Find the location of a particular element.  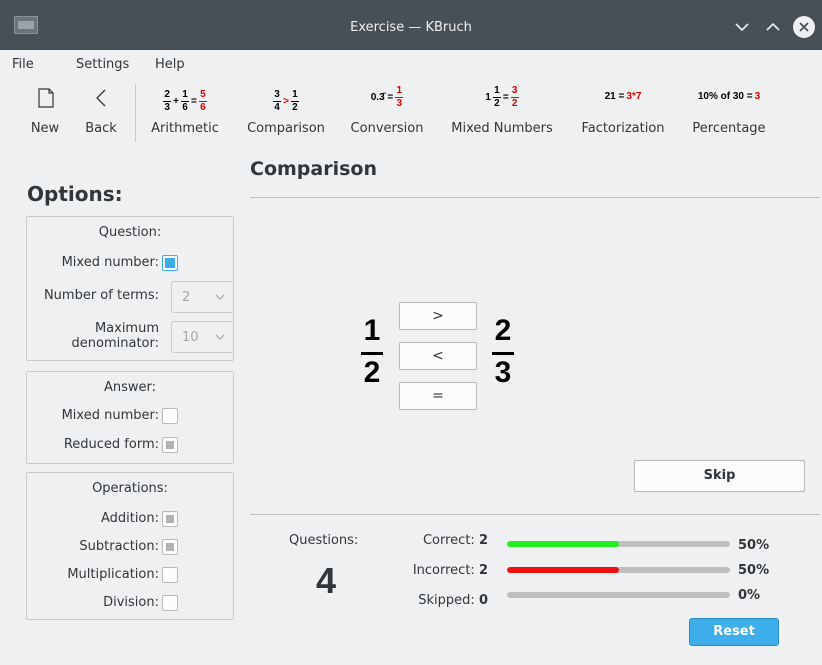

arithmetic-icon: 23 + 16 = 56 is located at coordinates (185, 101).